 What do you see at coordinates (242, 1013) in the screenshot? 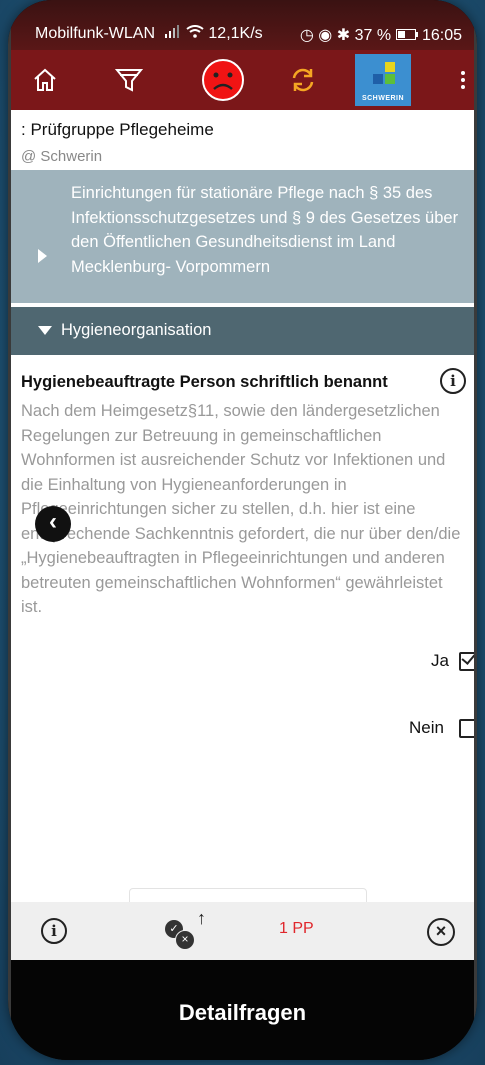
I see `detailfragen-button: Detailfragen` at bounding box center [242, 1013].